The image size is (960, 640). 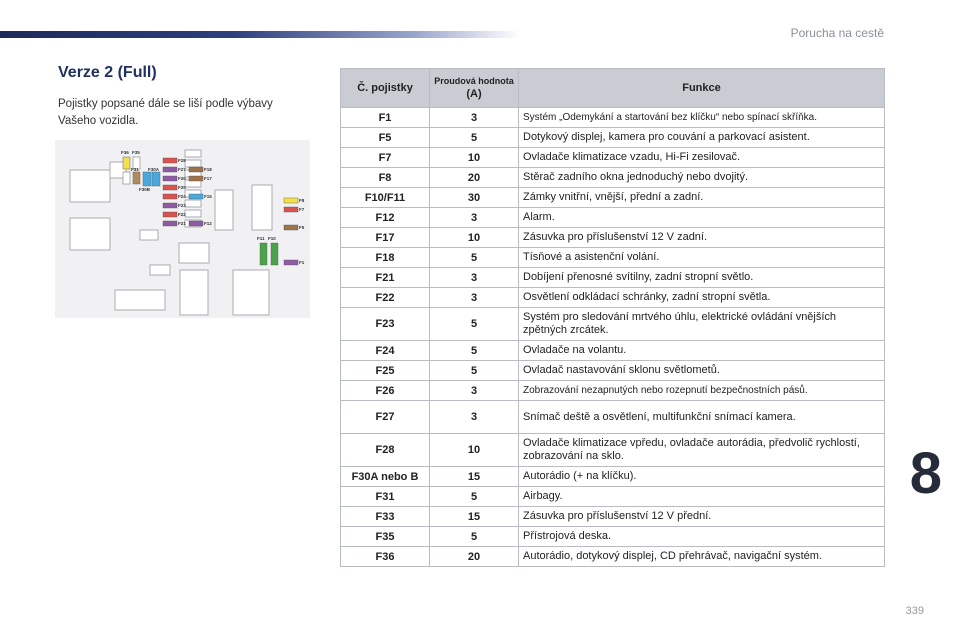 I want to click on diagram-label: F12, so click(x=208, y=223).